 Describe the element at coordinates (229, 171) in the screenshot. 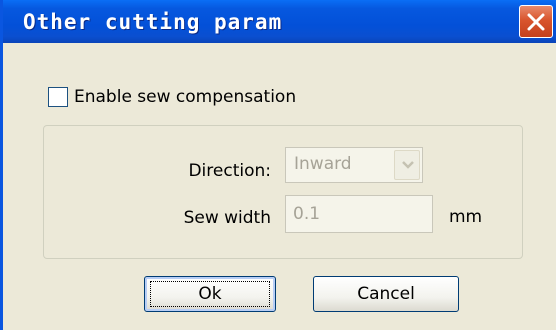

I see `direction-label: Direction:` at that location.